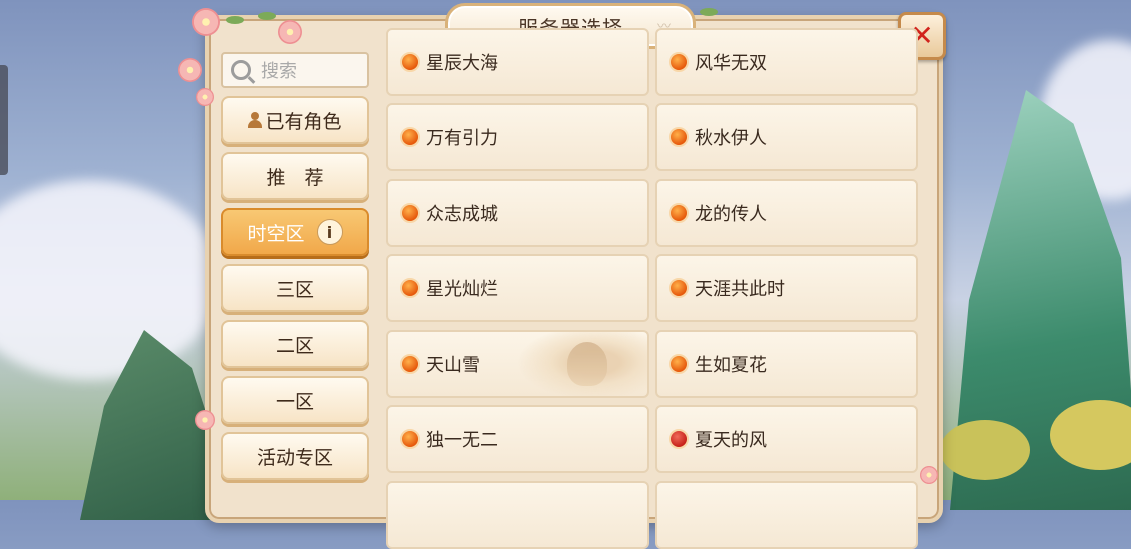  Describe the element at coordinates (517, 213) in the screenshot. I see `server-item: 众志成城` at that location.